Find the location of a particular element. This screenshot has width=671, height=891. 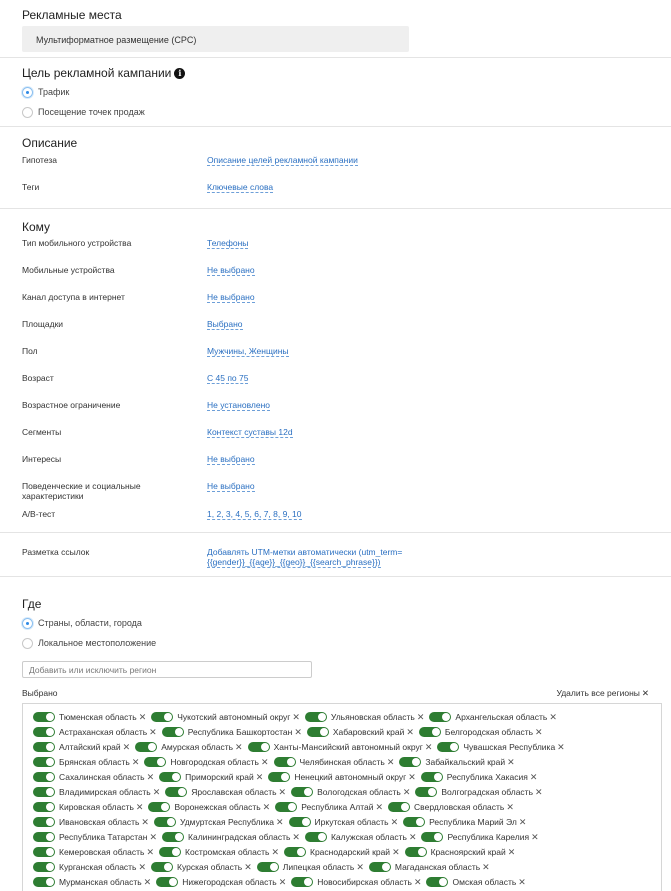

region-search-input is located at coordinates (167, 669).